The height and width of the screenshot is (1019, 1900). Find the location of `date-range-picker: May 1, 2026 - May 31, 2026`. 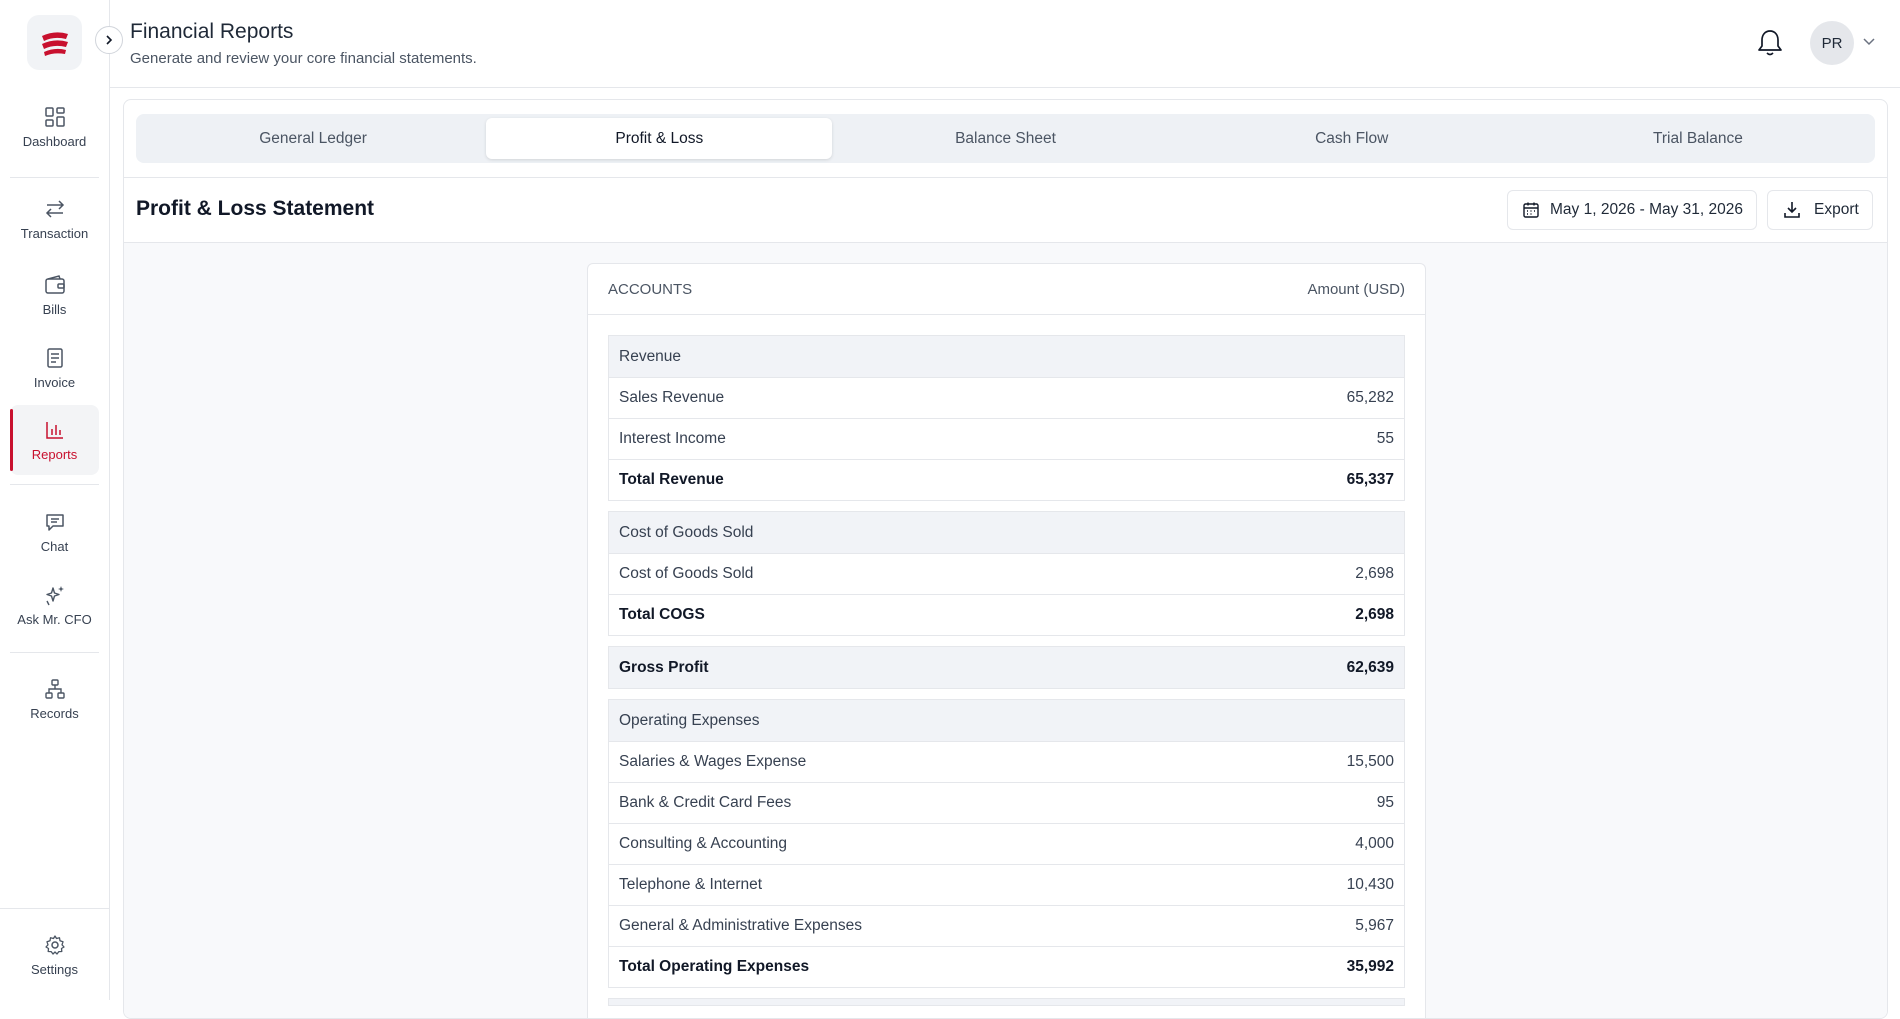

date-range-picker: May 1, 2026 - May 31, 2026 is located at coordinates (1632, 210).